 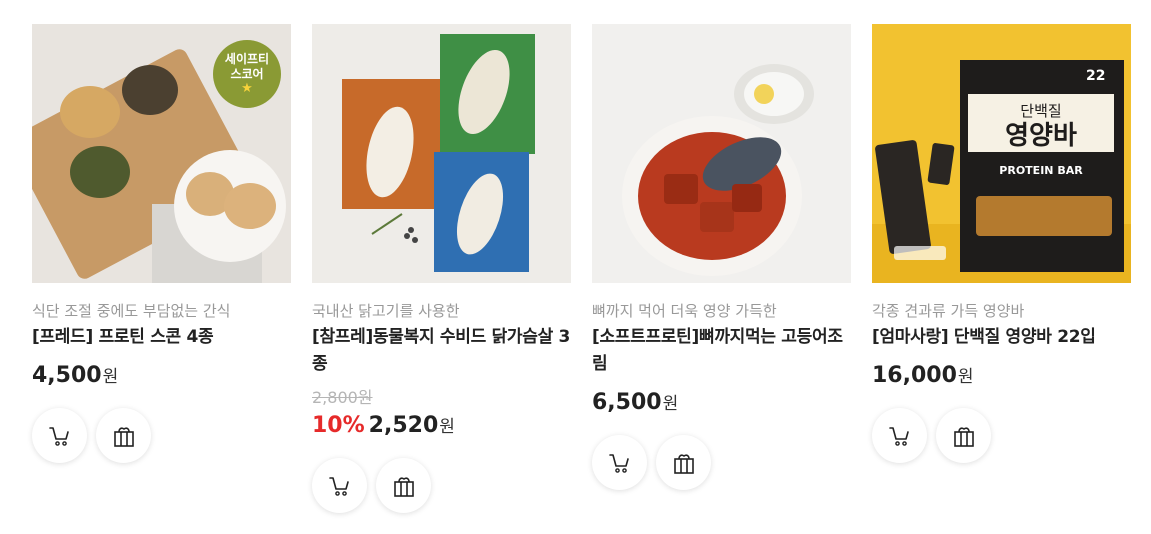 I want to click on badge-text: 스코어, so click(x=247, y=74).